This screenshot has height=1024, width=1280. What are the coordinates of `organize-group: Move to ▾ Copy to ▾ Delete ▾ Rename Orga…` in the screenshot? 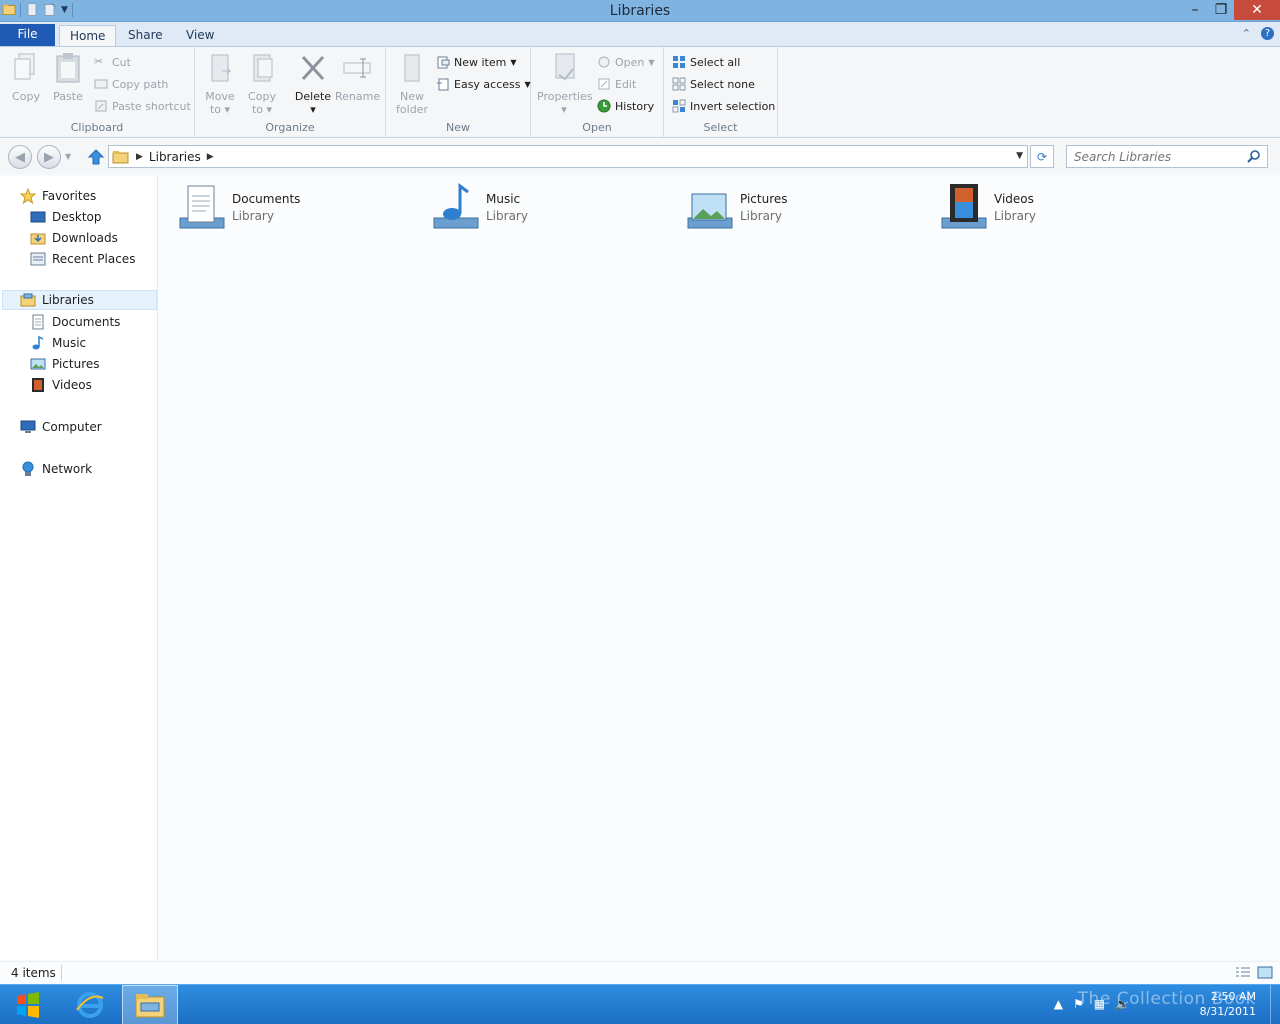 It's located at (290, 92).